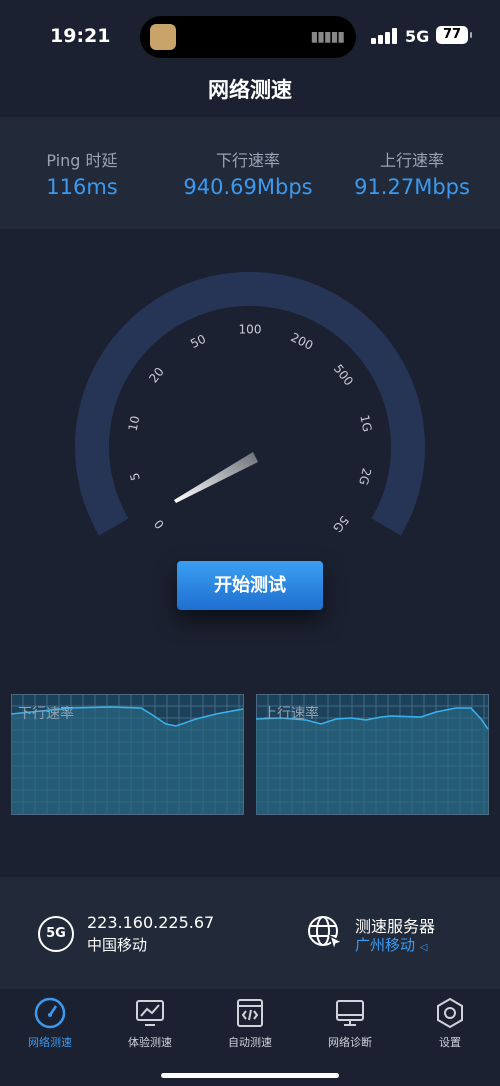 The width and height of the screenshot is (500, 1086). I want to click on audio-wave-icon: ▮▮▮▮▮, so click(327, 37).